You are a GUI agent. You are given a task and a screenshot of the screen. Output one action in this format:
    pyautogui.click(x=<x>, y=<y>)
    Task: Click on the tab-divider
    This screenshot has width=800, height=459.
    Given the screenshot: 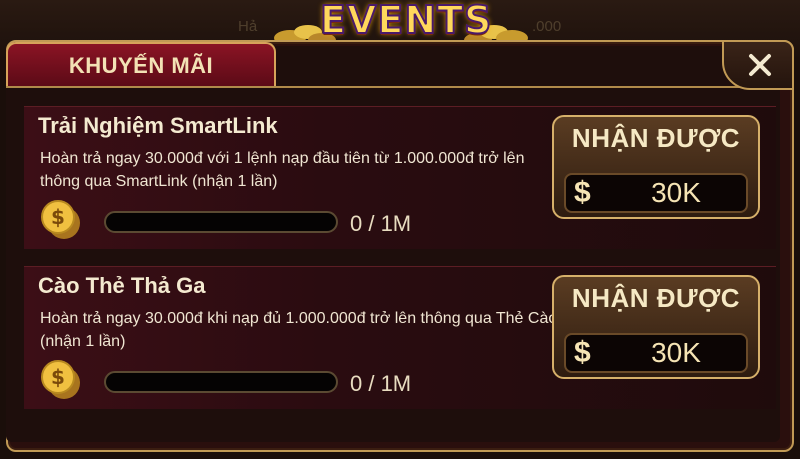 What is the action you would take?
    pyautogui.click(x=400, y=87)
    